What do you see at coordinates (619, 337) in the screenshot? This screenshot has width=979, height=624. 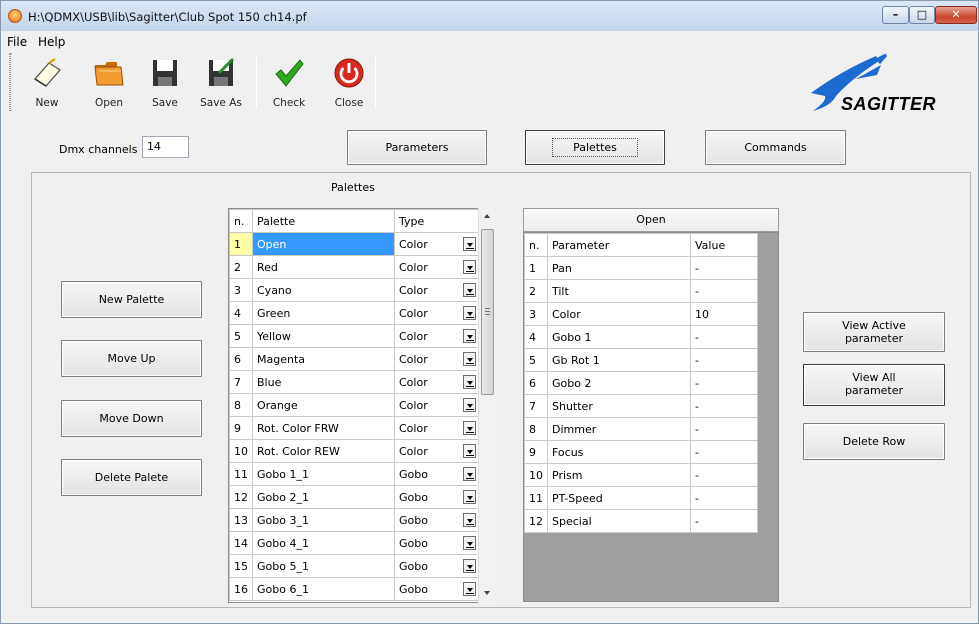 I see `param-name-cell: Gobo 1` at bounding box center [619, 337].